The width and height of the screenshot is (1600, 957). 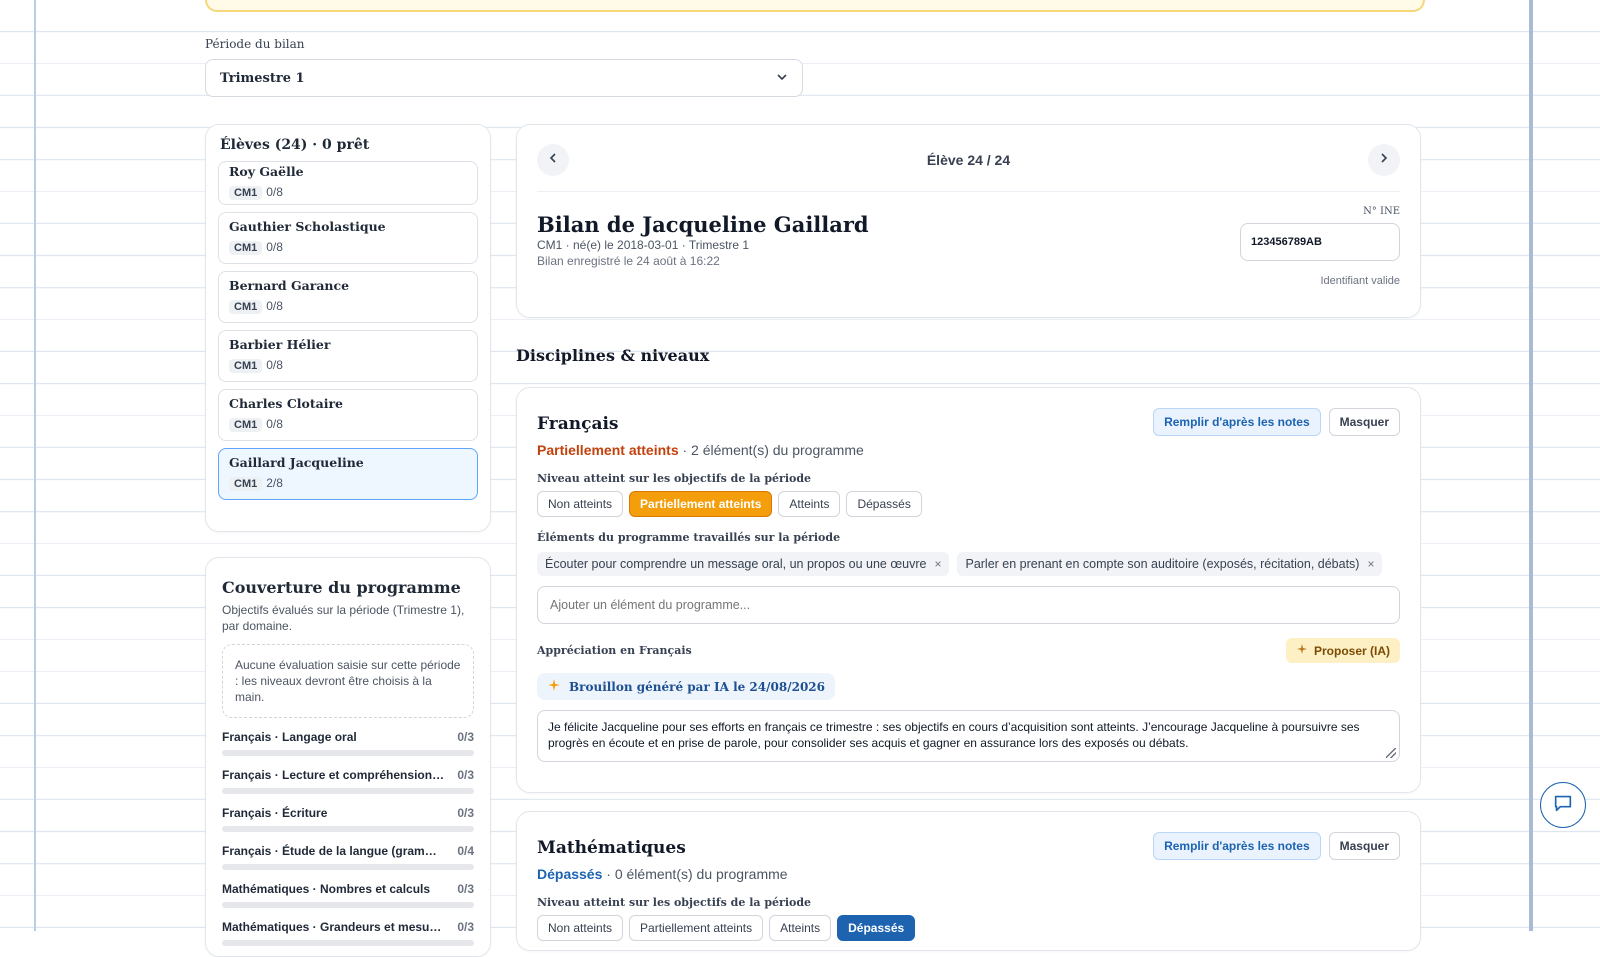 I want to click on chevron-right-icon, so click(x=1384, y=160).